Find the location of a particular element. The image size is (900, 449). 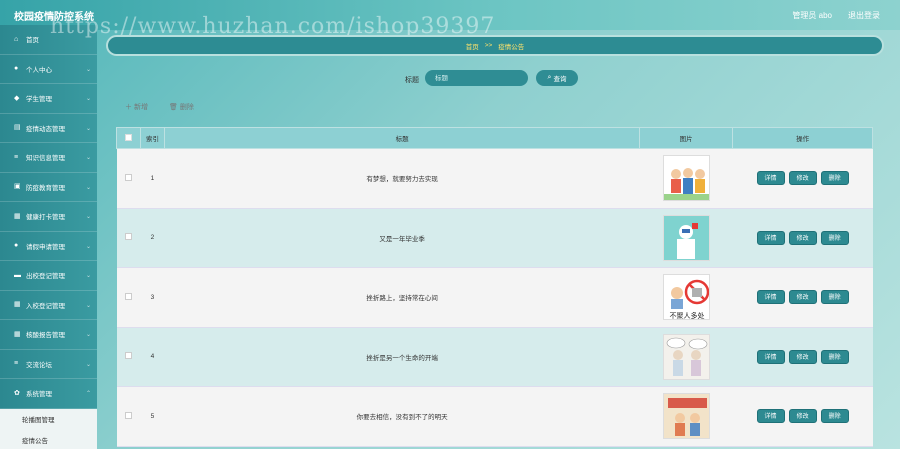

table-row: 5 你要去相信，没有到不了的明天 详情 修改 删除 is located at coordinates (494, 416).